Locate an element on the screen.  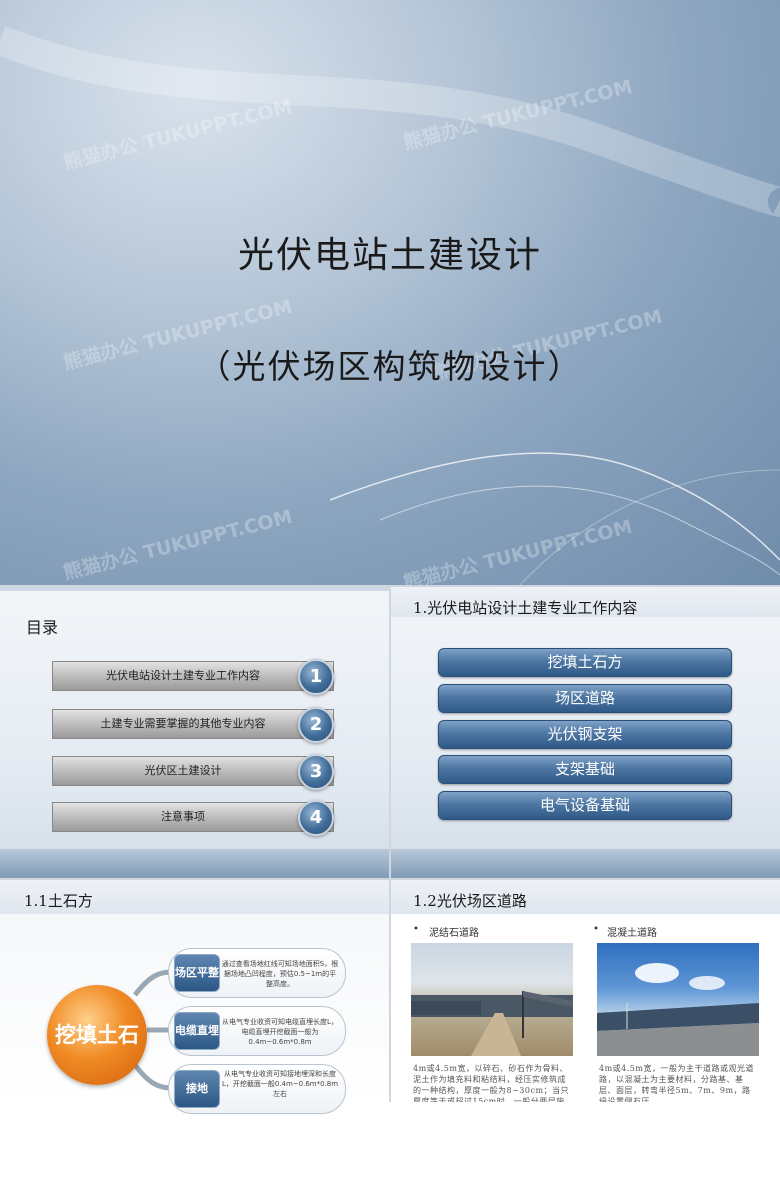
toc-item-2: 土建专业需要掌握的其他专业内容 is located at coordinates (193, 724).